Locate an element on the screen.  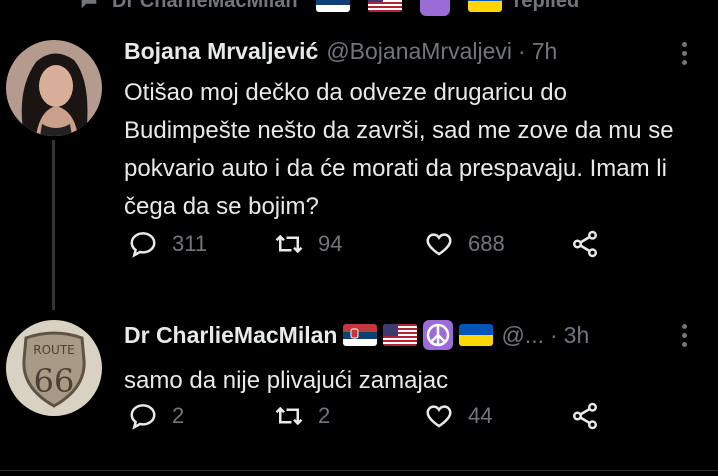
thread-line is located at coordinates (53, 225).